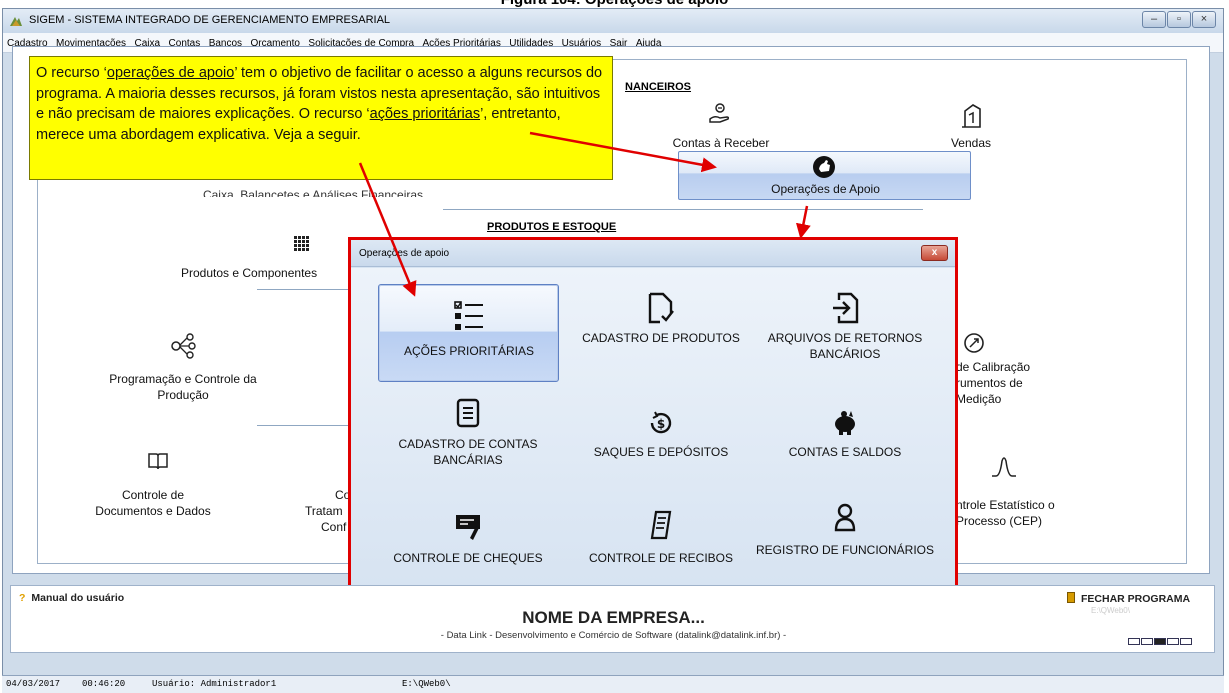 This screenshot has width=1229, height=693. Describe the element at coordinates (661, 312) in the screenshot. I see `document-check-icon` at that location.